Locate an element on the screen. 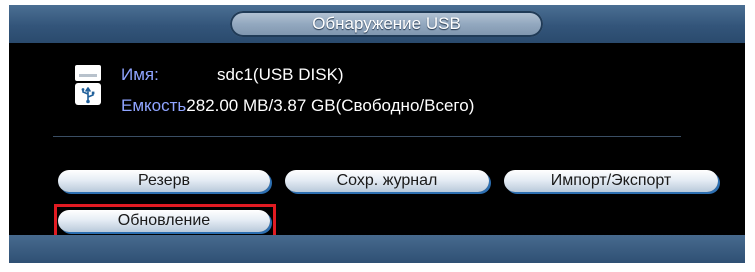 The height and width of the screenshot is (272, 755). import-export-button: Импорт/Экспорт is located at coordinates (611, 181).